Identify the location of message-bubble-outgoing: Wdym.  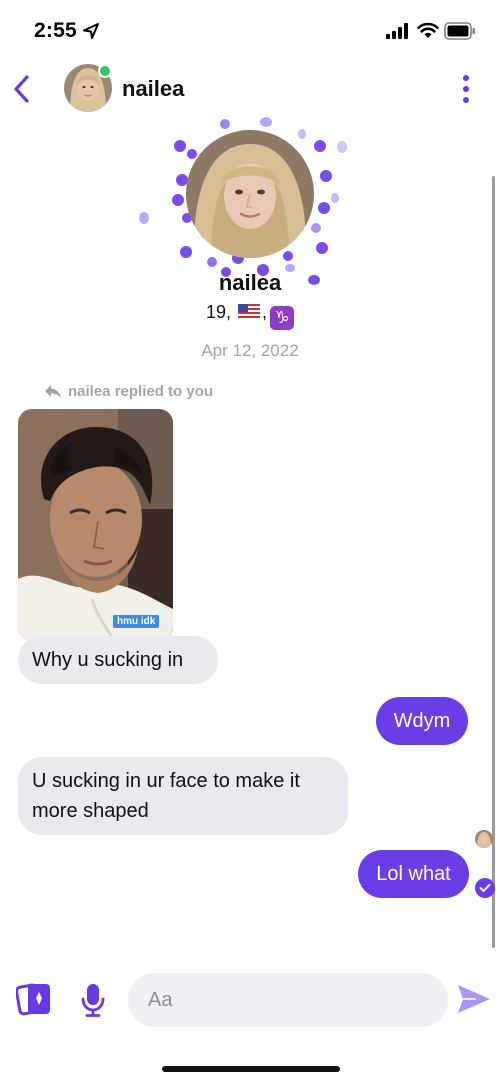
(422, 721).